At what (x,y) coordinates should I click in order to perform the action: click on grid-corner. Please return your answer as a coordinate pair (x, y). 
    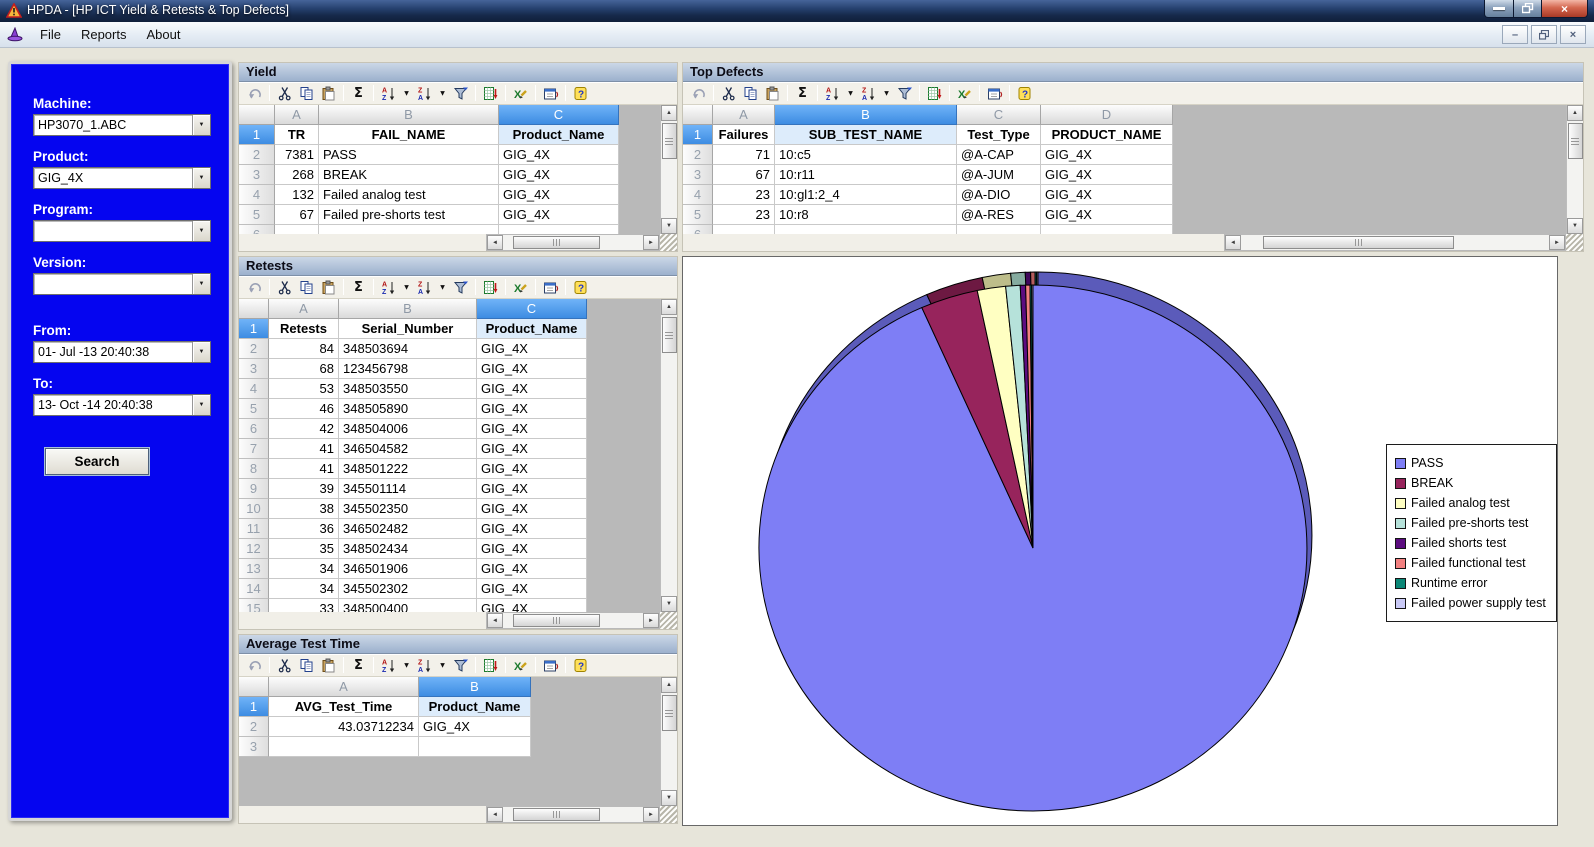
    Looking at the image, I should click on (254, 687).